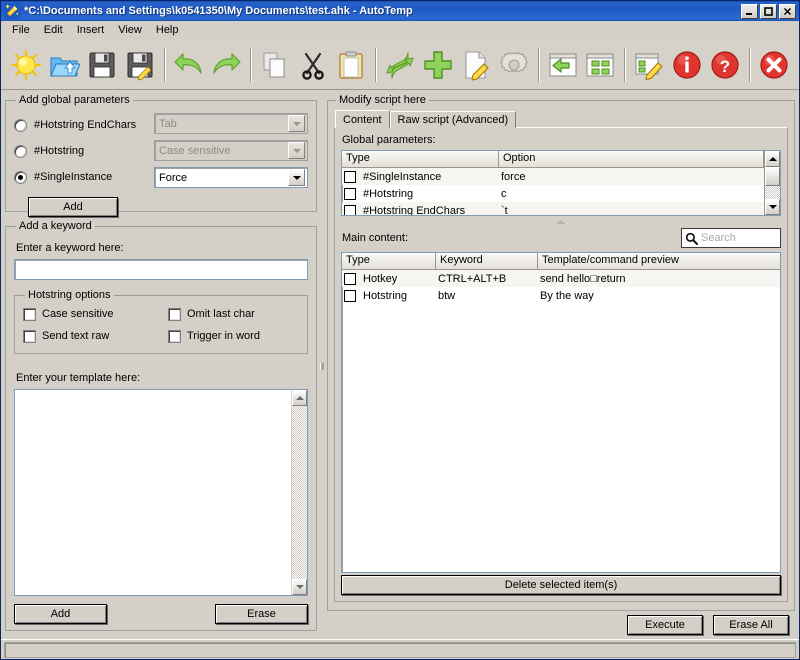  I want to click on window-controls, so click(768, 11).